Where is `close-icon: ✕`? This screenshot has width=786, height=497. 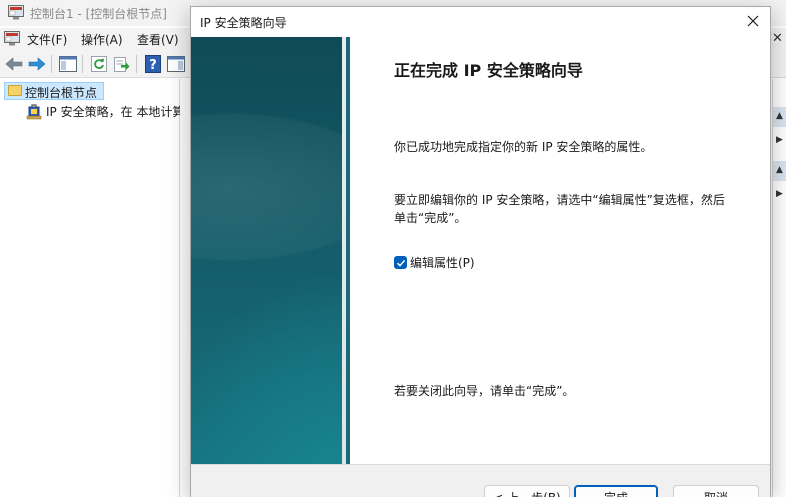
close-icon: ✕ is located at coordinates (777, 38).